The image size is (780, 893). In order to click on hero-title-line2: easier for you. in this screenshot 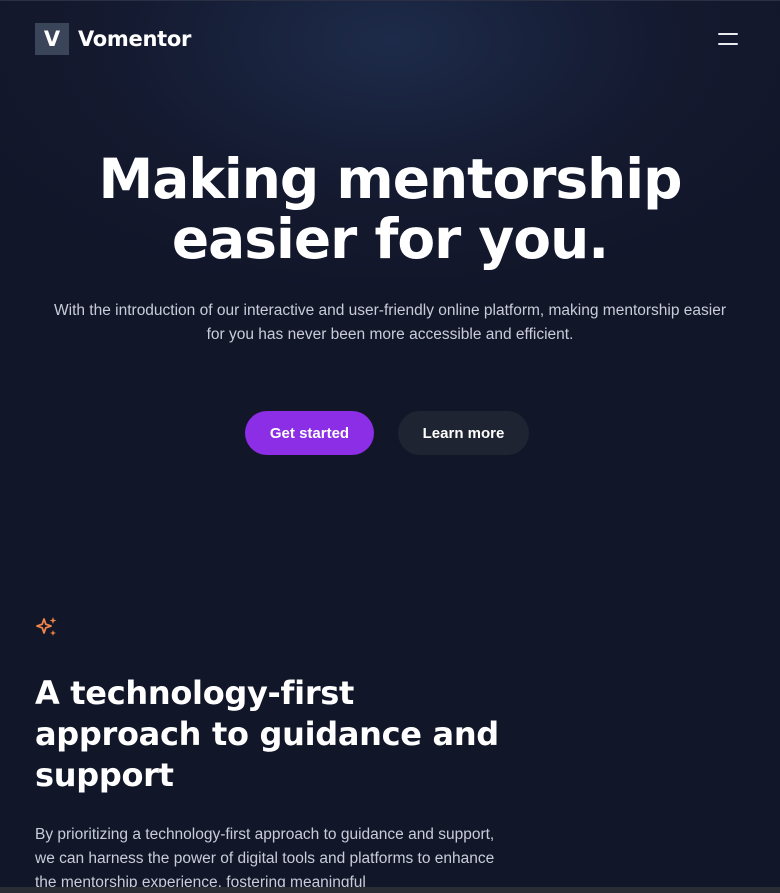, I will do `click(390, 239)`.